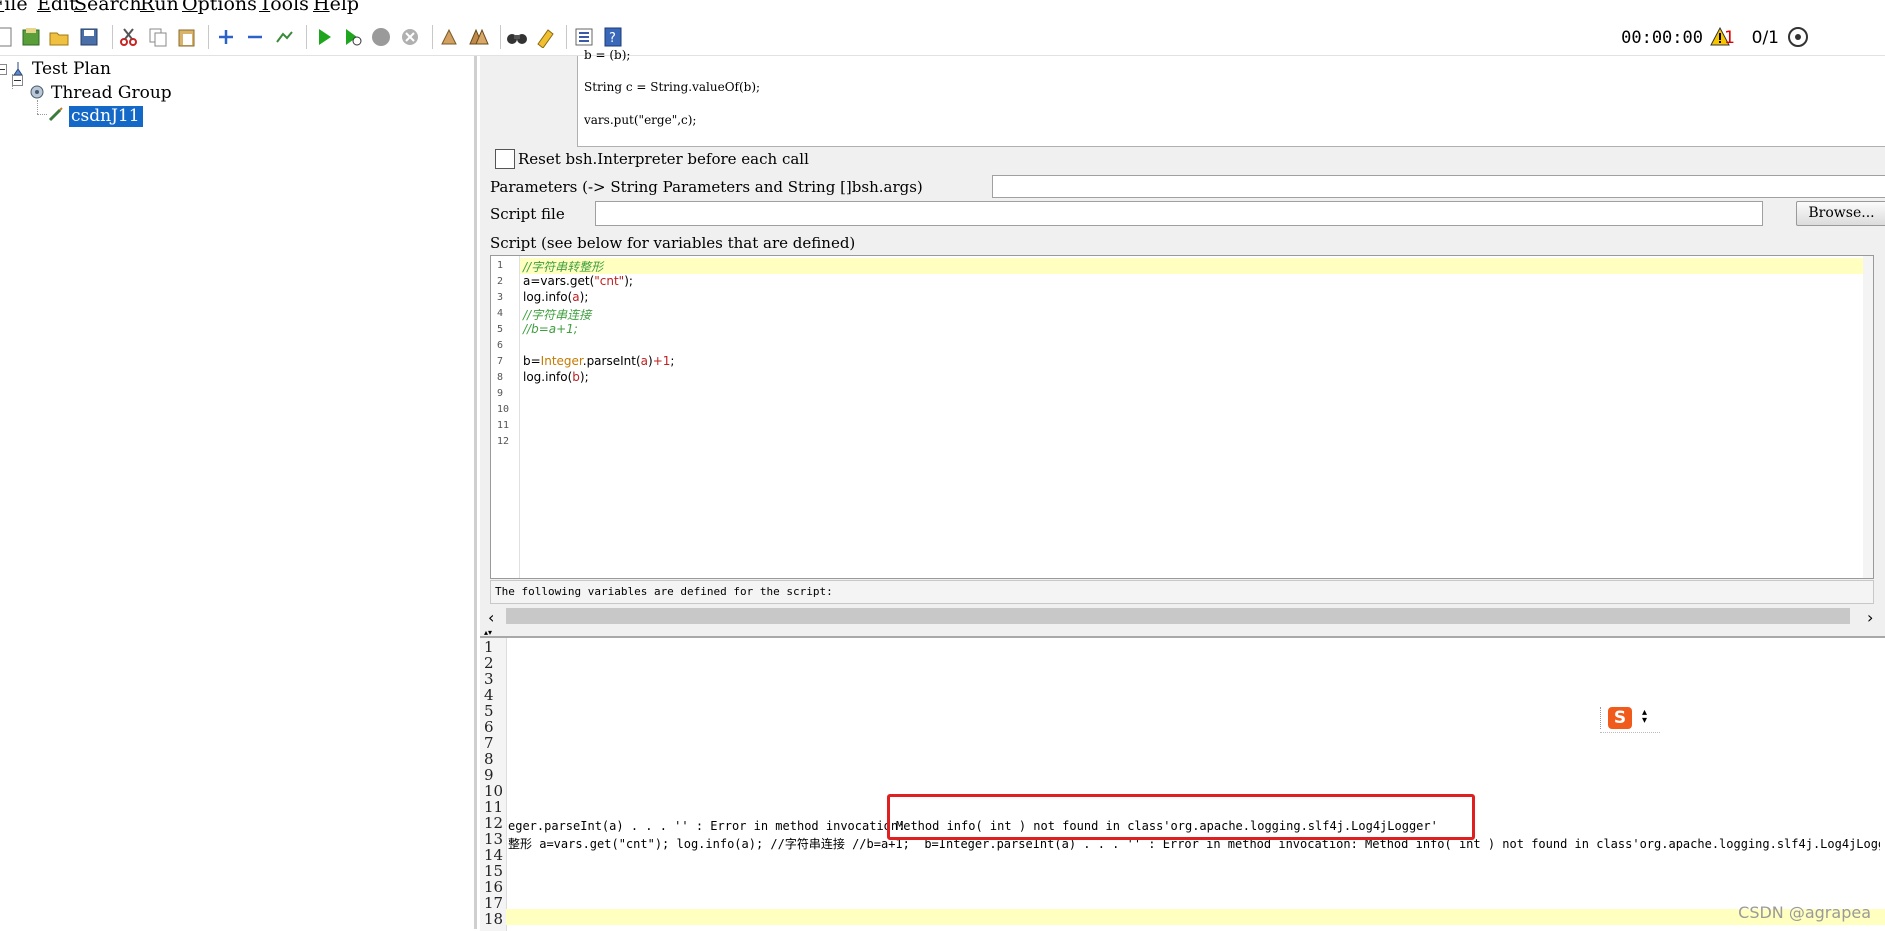 The width and height of the screenshot is (1885, 931). What do you see at coordinates (578, 281) in the screenshot?
I see `code-line: a=vars.get("cnt");` at bounding box center [578, 281].